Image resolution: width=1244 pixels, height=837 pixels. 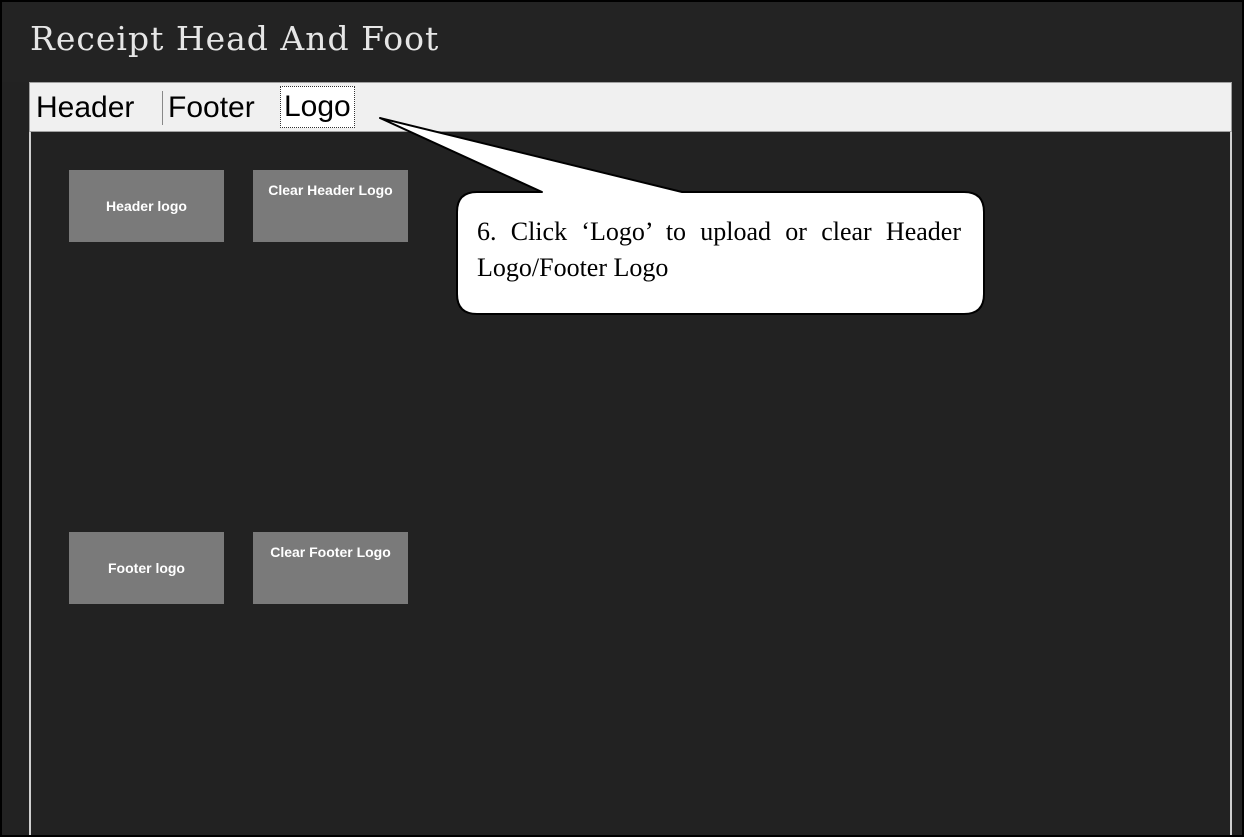 I want to click on tab-logo: Logo, so click(x=317, y=107).